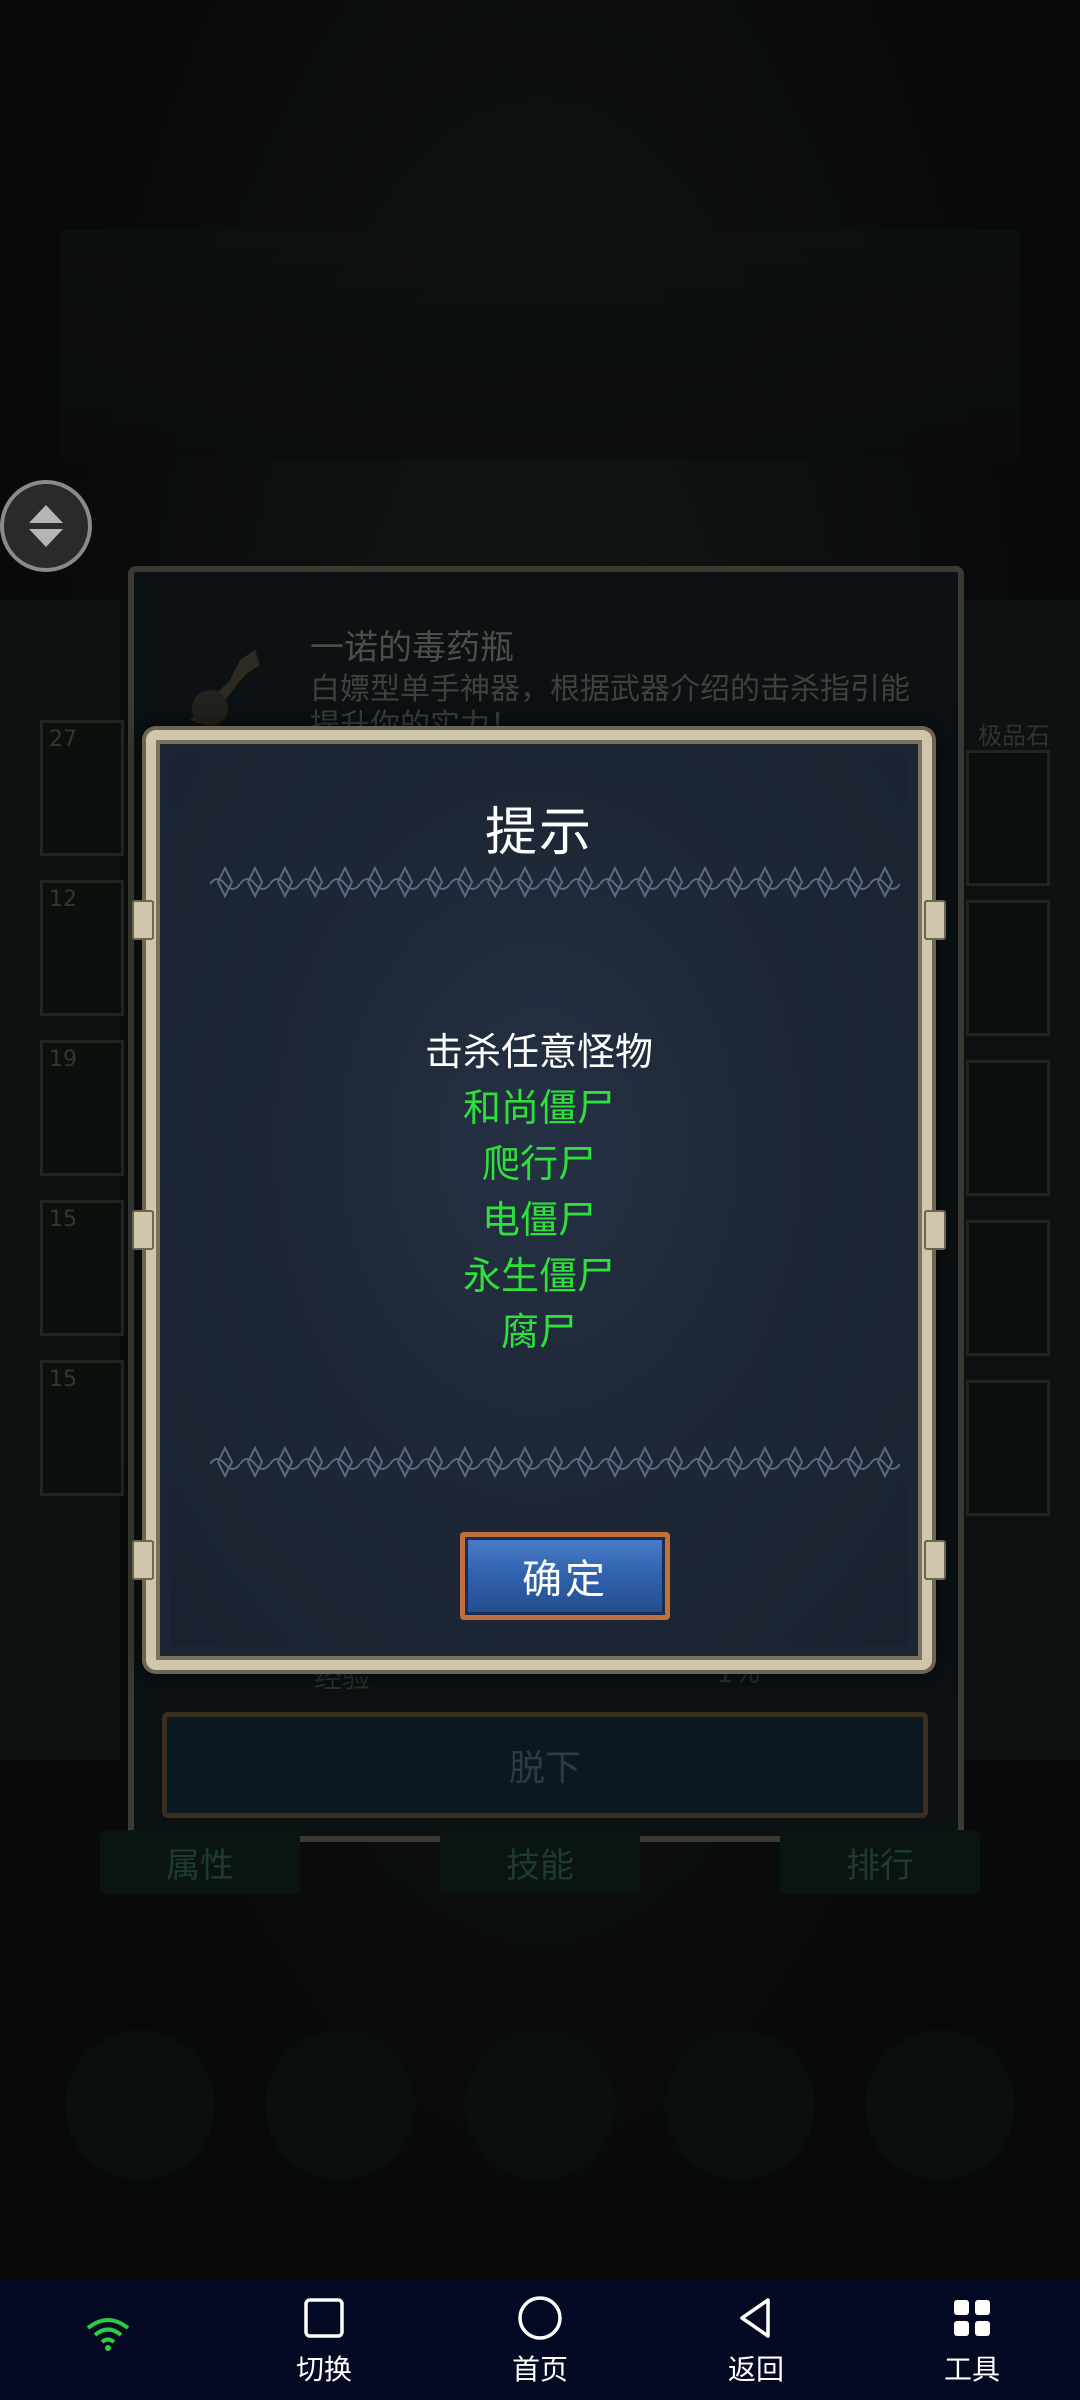 This screenshot has height=2400, width=1080. I want to click on side-label: 极品石, so click(1014, 736).